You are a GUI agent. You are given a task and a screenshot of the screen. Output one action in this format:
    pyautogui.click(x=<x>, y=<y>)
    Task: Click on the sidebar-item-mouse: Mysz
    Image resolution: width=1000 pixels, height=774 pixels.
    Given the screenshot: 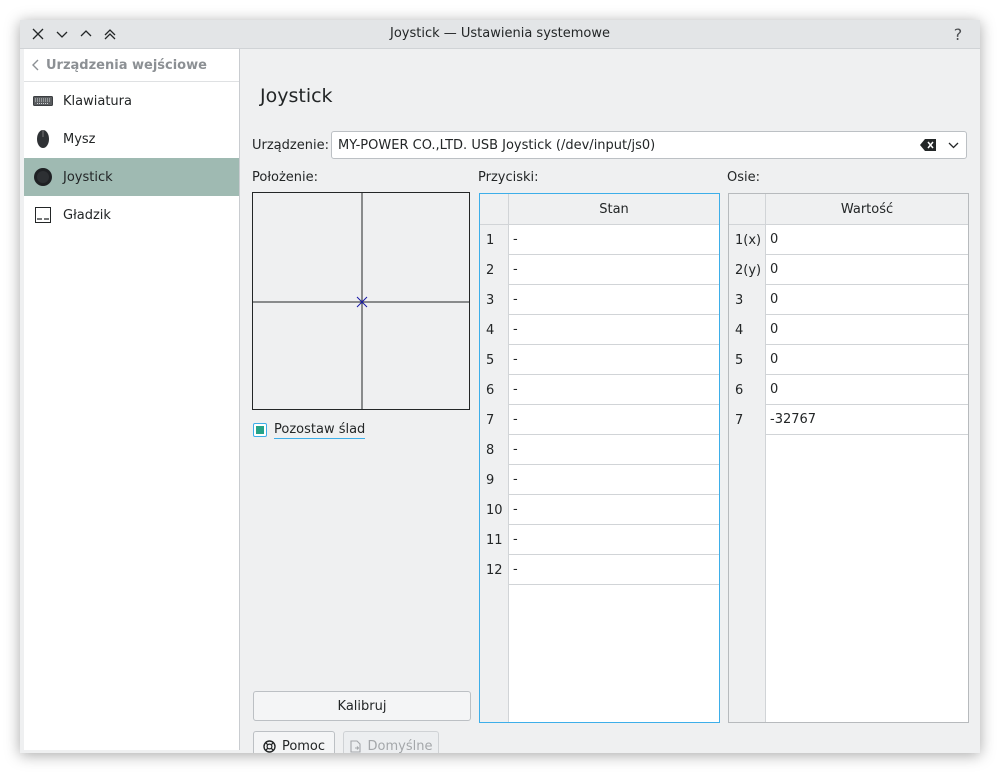 What is the action you would take?
    pyautogui.click(x=131, y=139)
    